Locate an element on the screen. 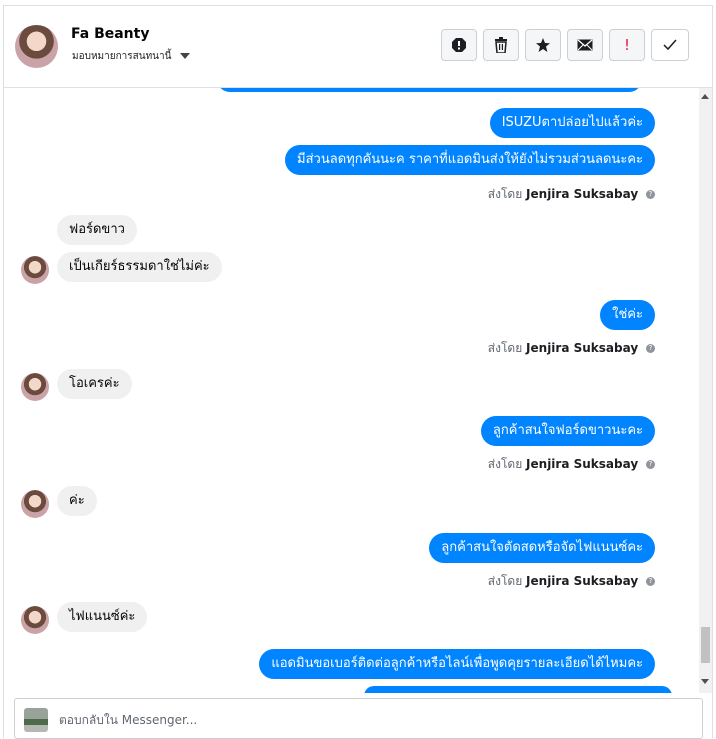 The height and width of the screenshot is (739, 716). assign-label: มอบหมายการสนทนานี้ is located at coordinates (122, 56).